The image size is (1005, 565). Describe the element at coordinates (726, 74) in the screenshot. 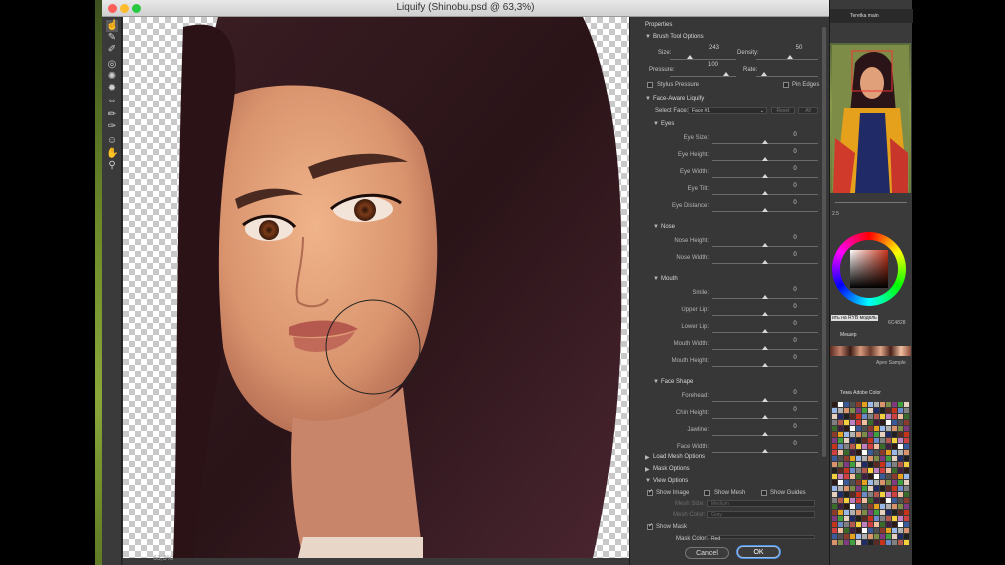

I see `pressure-slider-thumb` at that location.